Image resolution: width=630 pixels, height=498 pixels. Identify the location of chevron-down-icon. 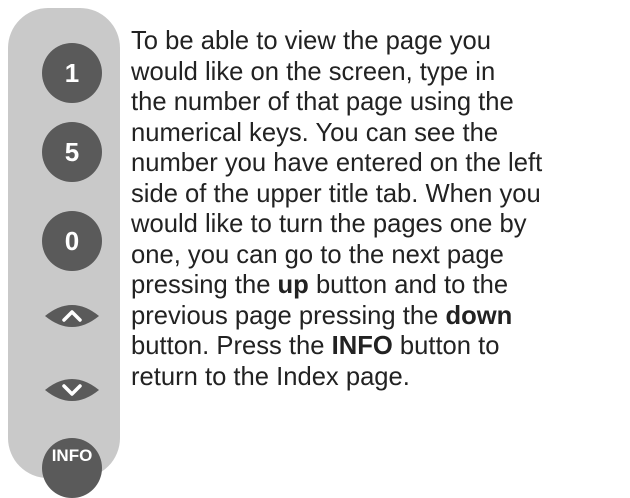
(72, 390).